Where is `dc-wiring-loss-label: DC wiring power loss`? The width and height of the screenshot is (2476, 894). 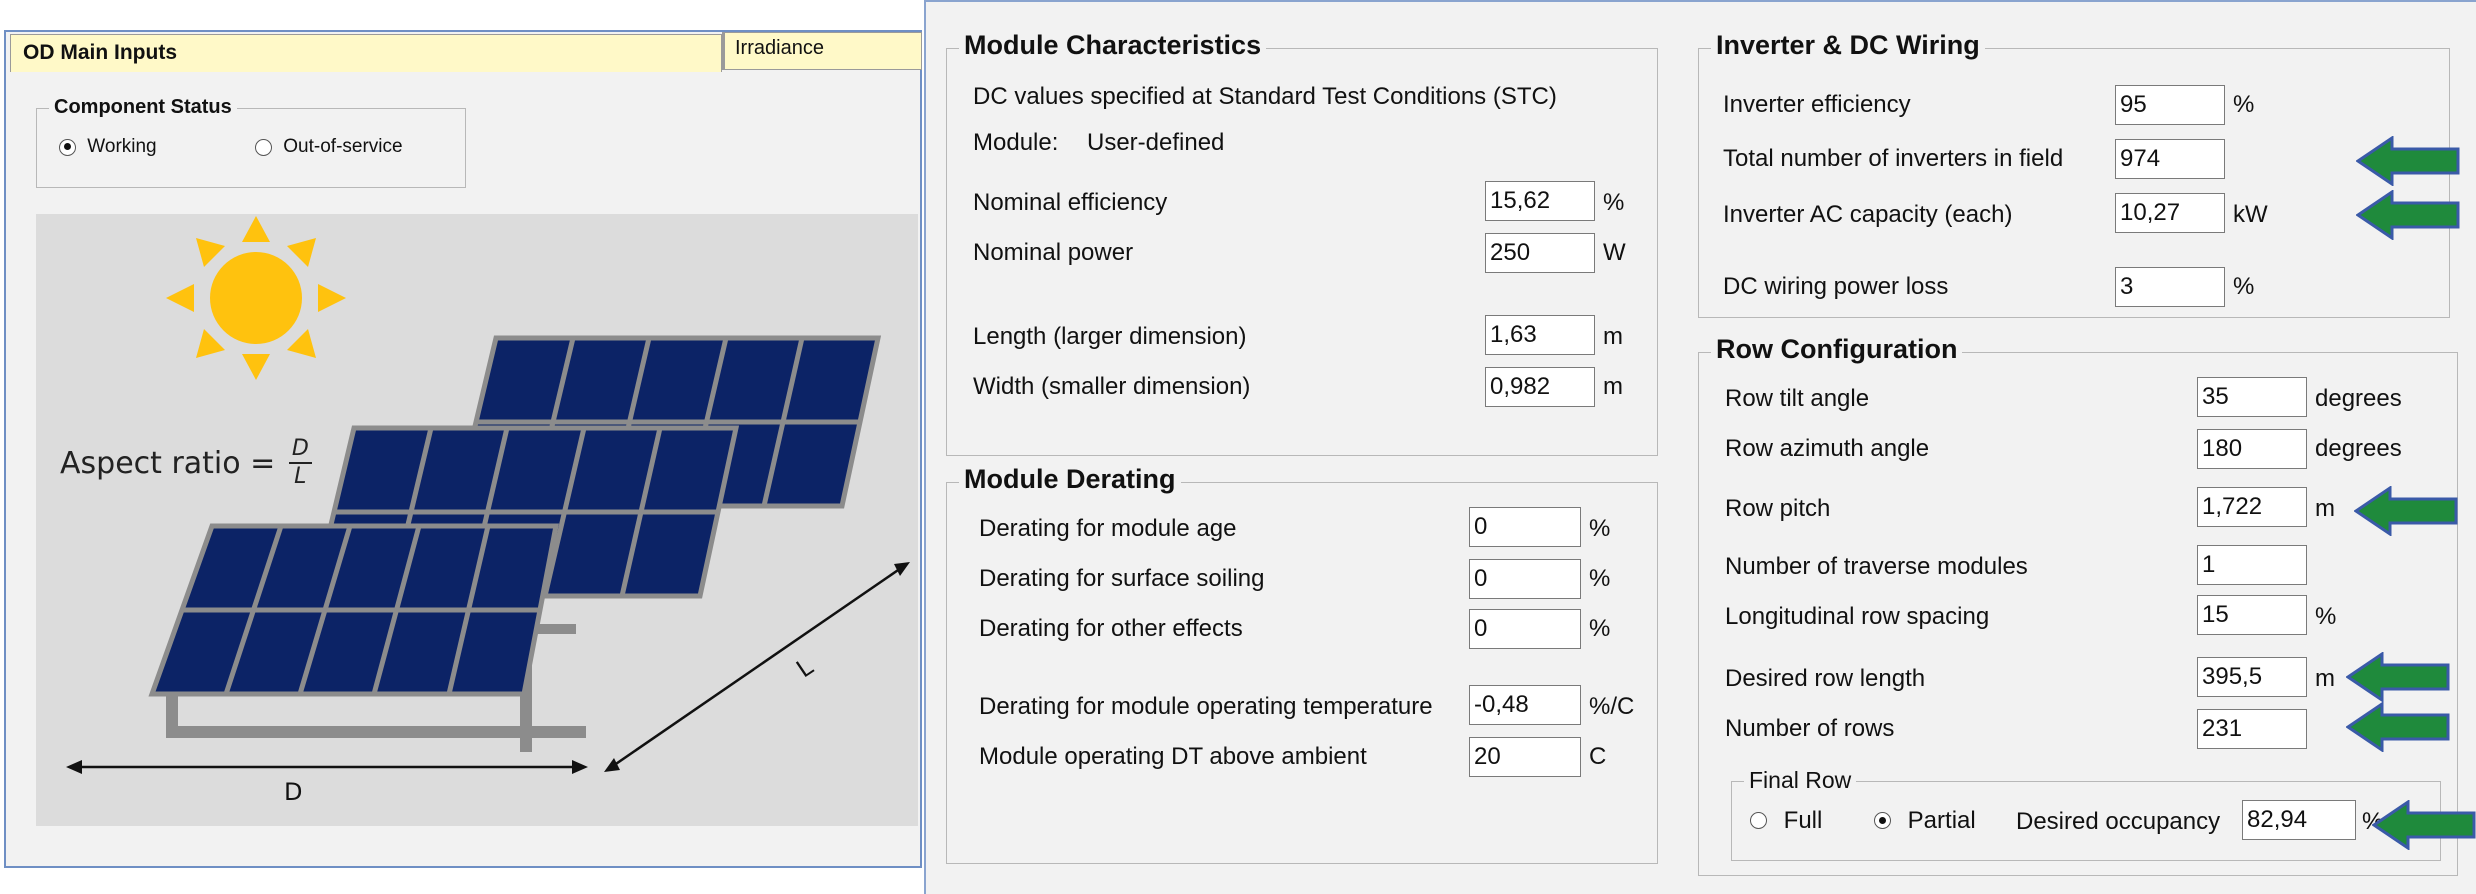
dc-wiring-loss-label: DC wiring power loss is located at coordinates (1836, 286).